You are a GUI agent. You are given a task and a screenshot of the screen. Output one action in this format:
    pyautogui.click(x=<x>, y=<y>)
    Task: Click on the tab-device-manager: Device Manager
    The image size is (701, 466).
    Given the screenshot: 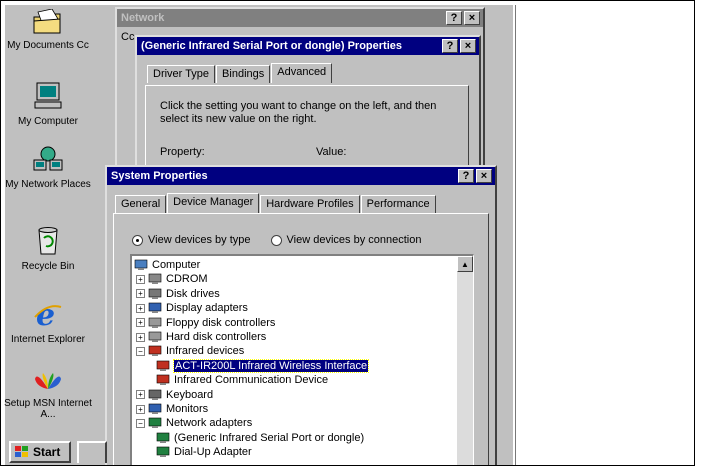 What is the action you would take?
    pyautogui.click(x=213, y=203)
    